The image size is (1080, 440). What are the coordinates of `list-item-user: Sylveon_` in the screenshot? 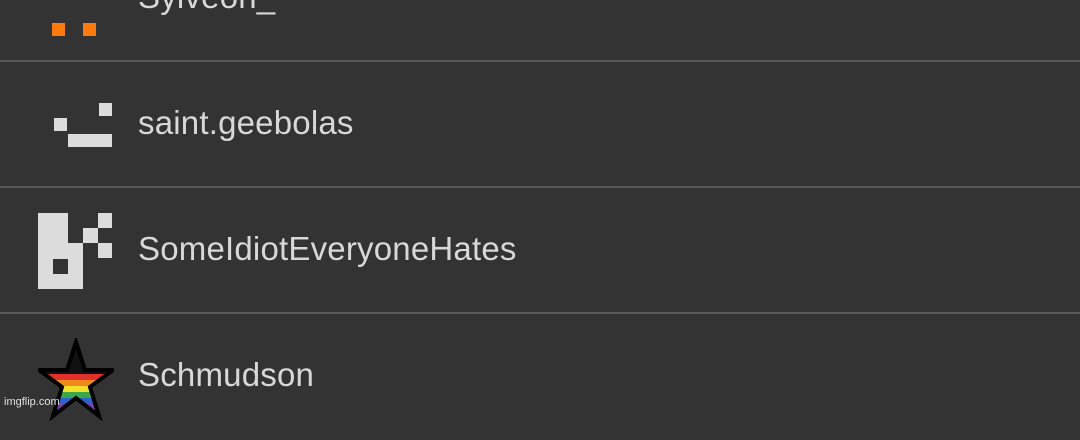 It's located at (540, 31).